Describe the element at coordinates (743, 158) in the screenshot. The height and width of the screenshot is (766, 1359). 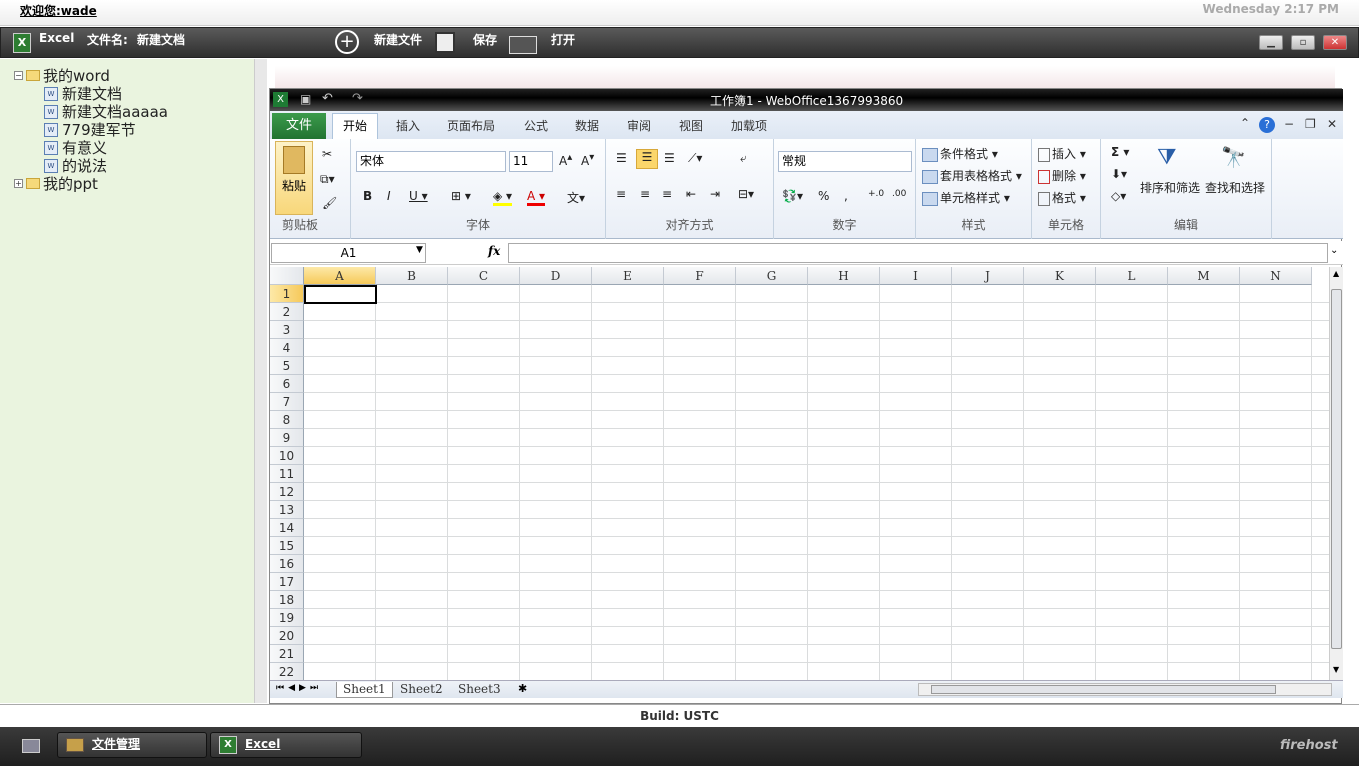
I see `wrap-text-icon: ⤶` at that location.